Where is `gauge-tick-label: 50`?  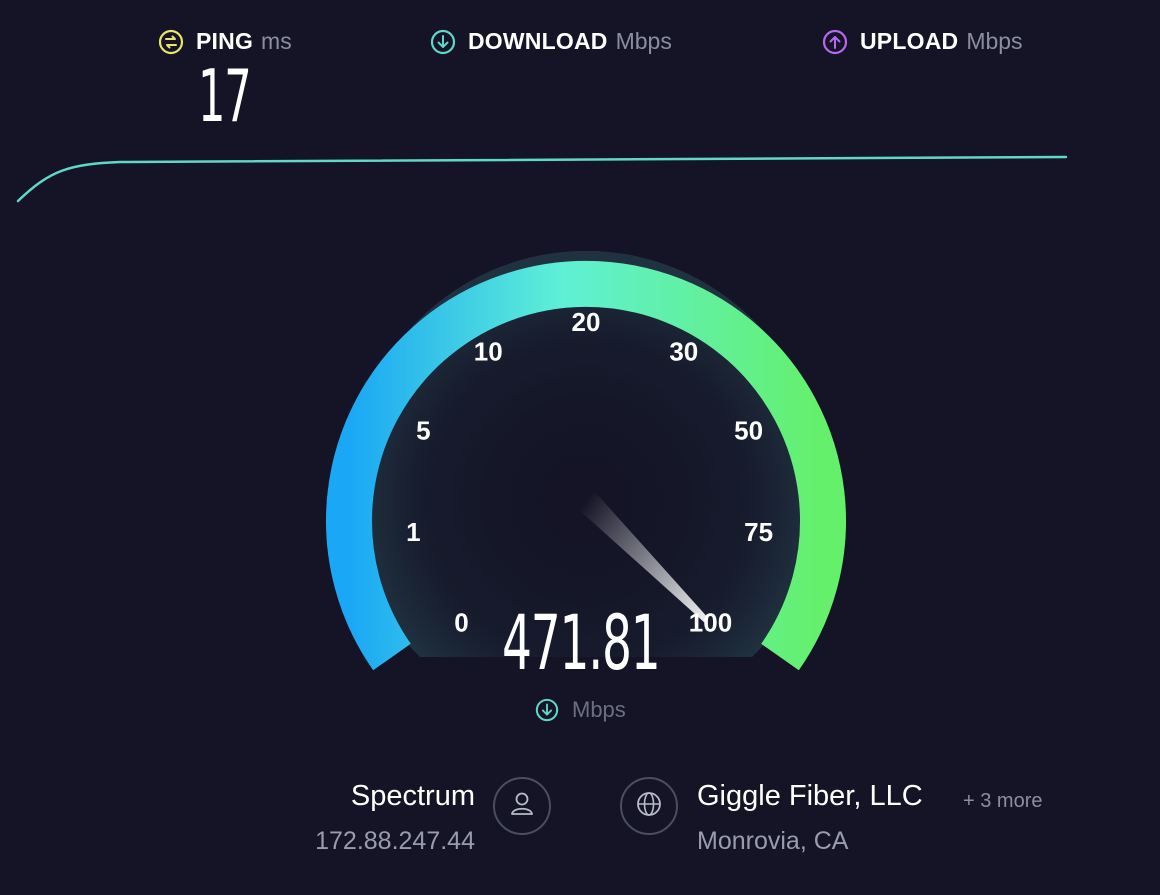 gauge-tick-label: 50 is located at coordinates (748, 430).